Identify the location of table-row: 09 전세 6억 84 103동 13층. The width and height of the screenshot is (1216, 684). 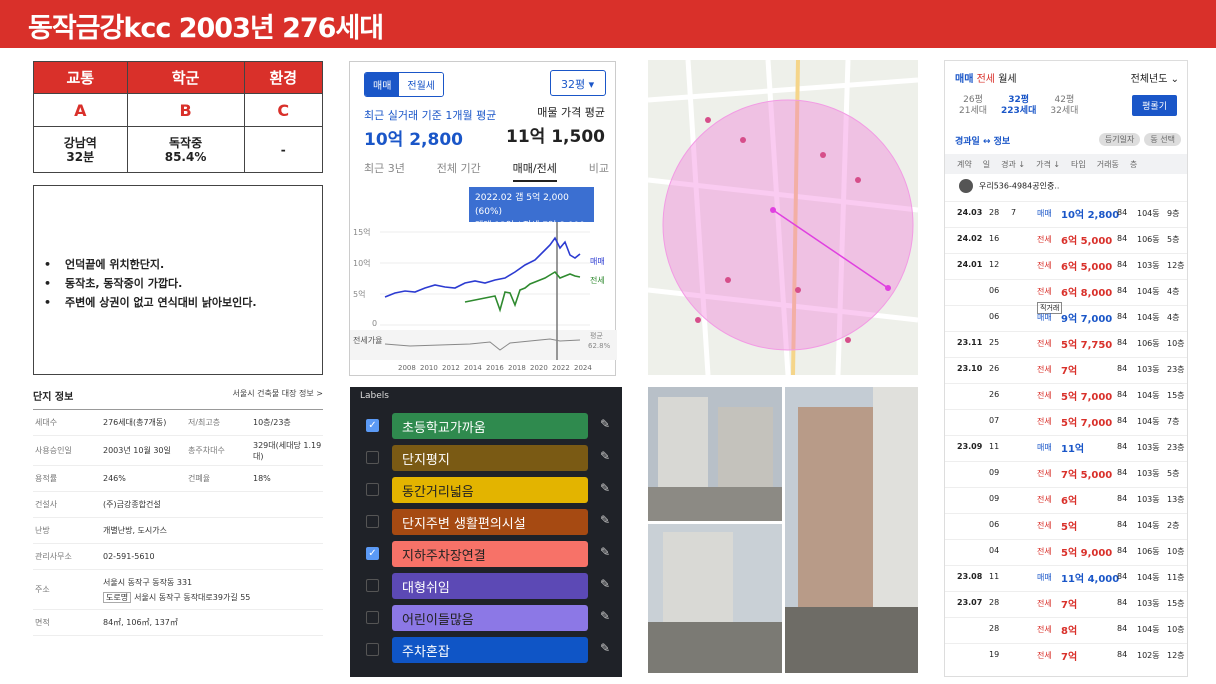
(1066, 497).